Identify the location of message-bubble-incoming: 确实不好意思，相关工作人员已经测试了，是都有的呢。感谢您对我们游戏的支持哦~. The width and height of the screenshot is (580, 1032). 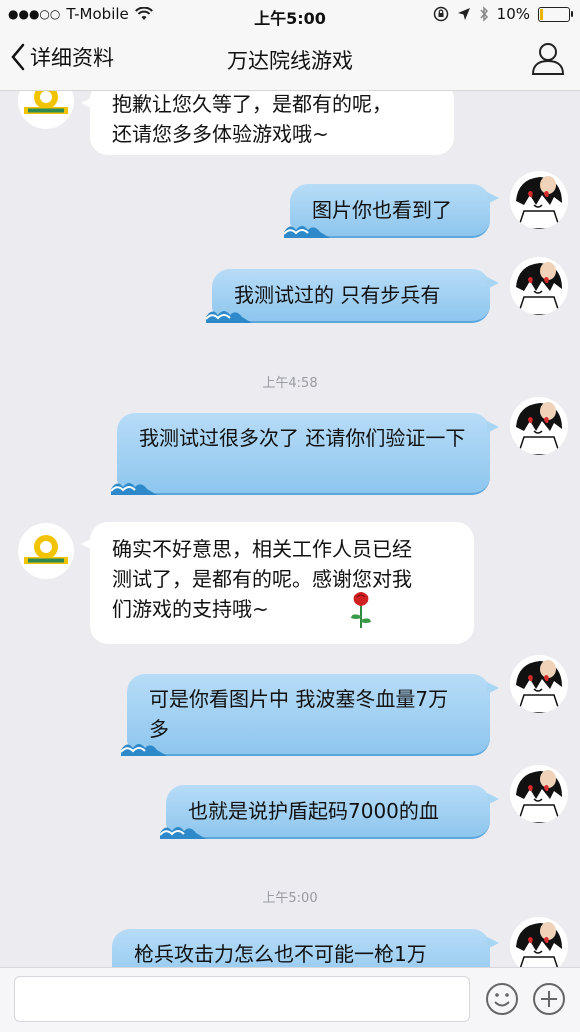
(277, 583).